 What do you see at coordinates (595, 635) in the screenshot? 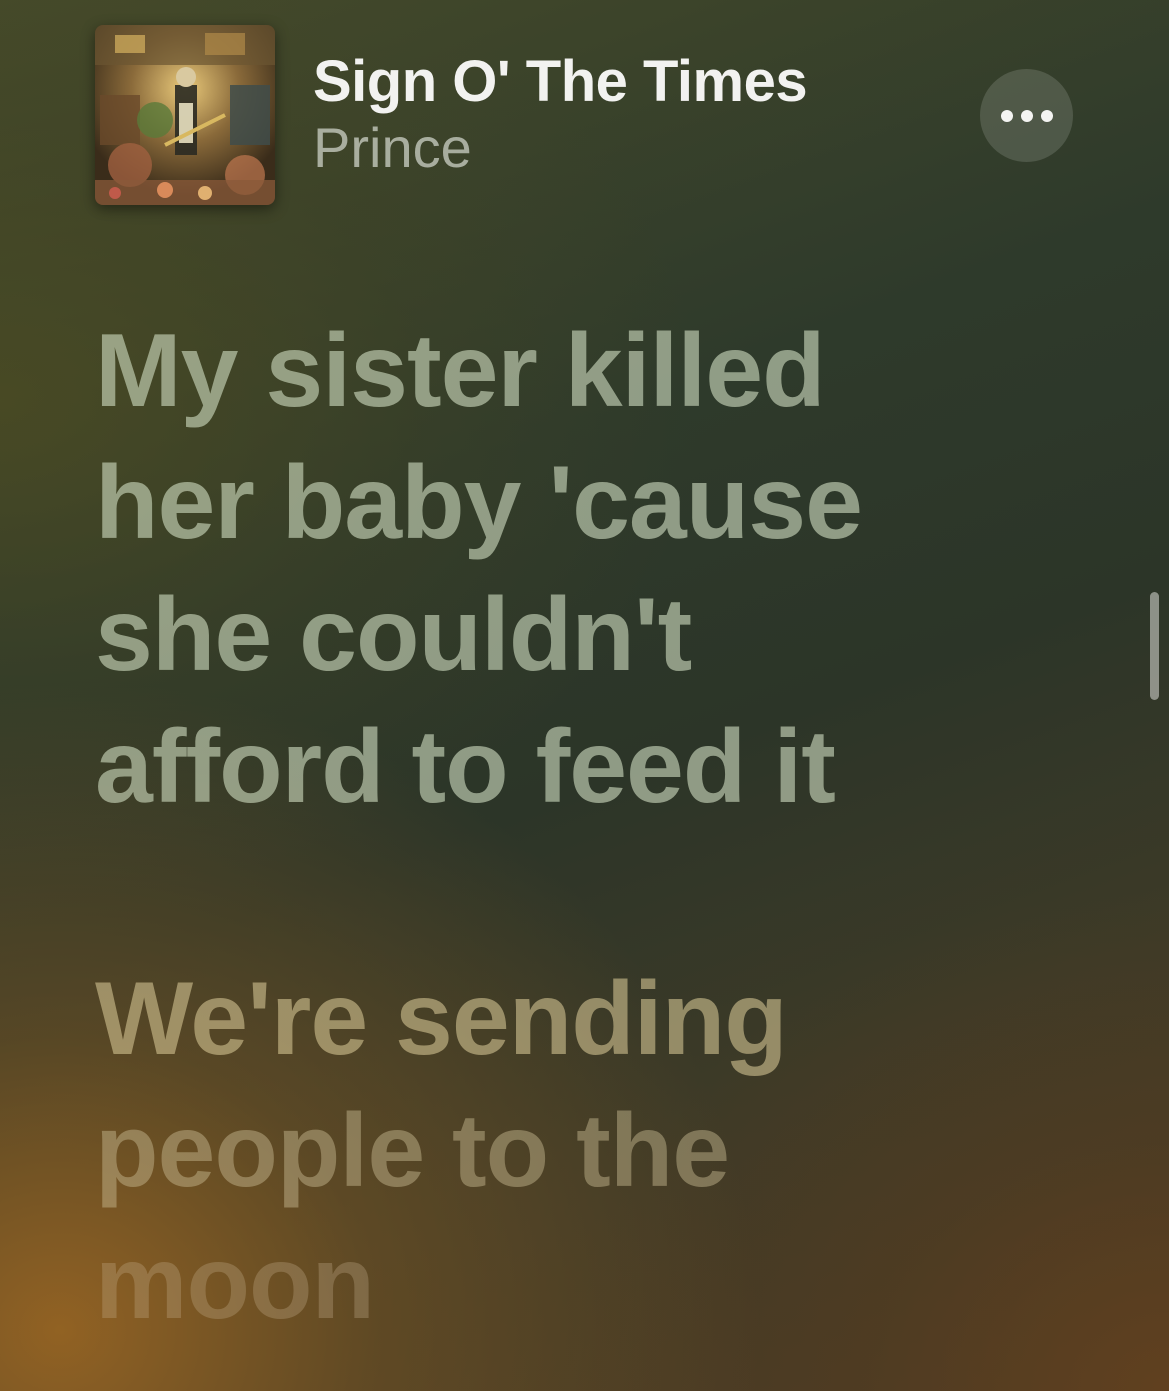
I see `lyric-line: she couldn't` at bounding box center [595, 635].